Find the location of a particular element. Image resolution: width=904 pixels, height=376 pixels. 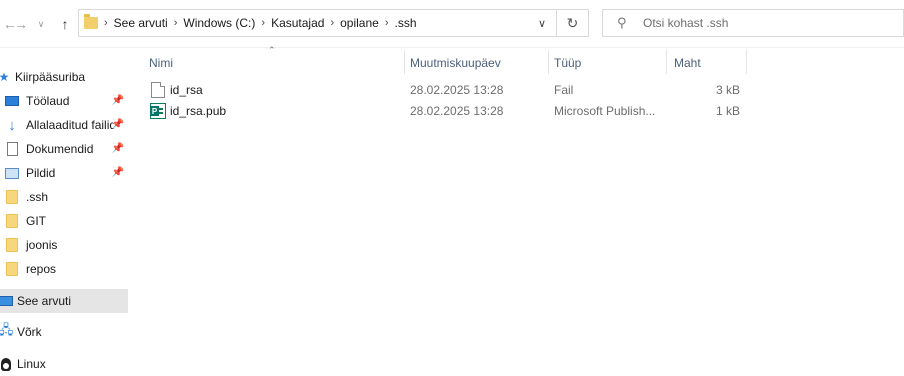

sidebar-item-label: Kiirpääsuriba is located at coordinates (50, 77).